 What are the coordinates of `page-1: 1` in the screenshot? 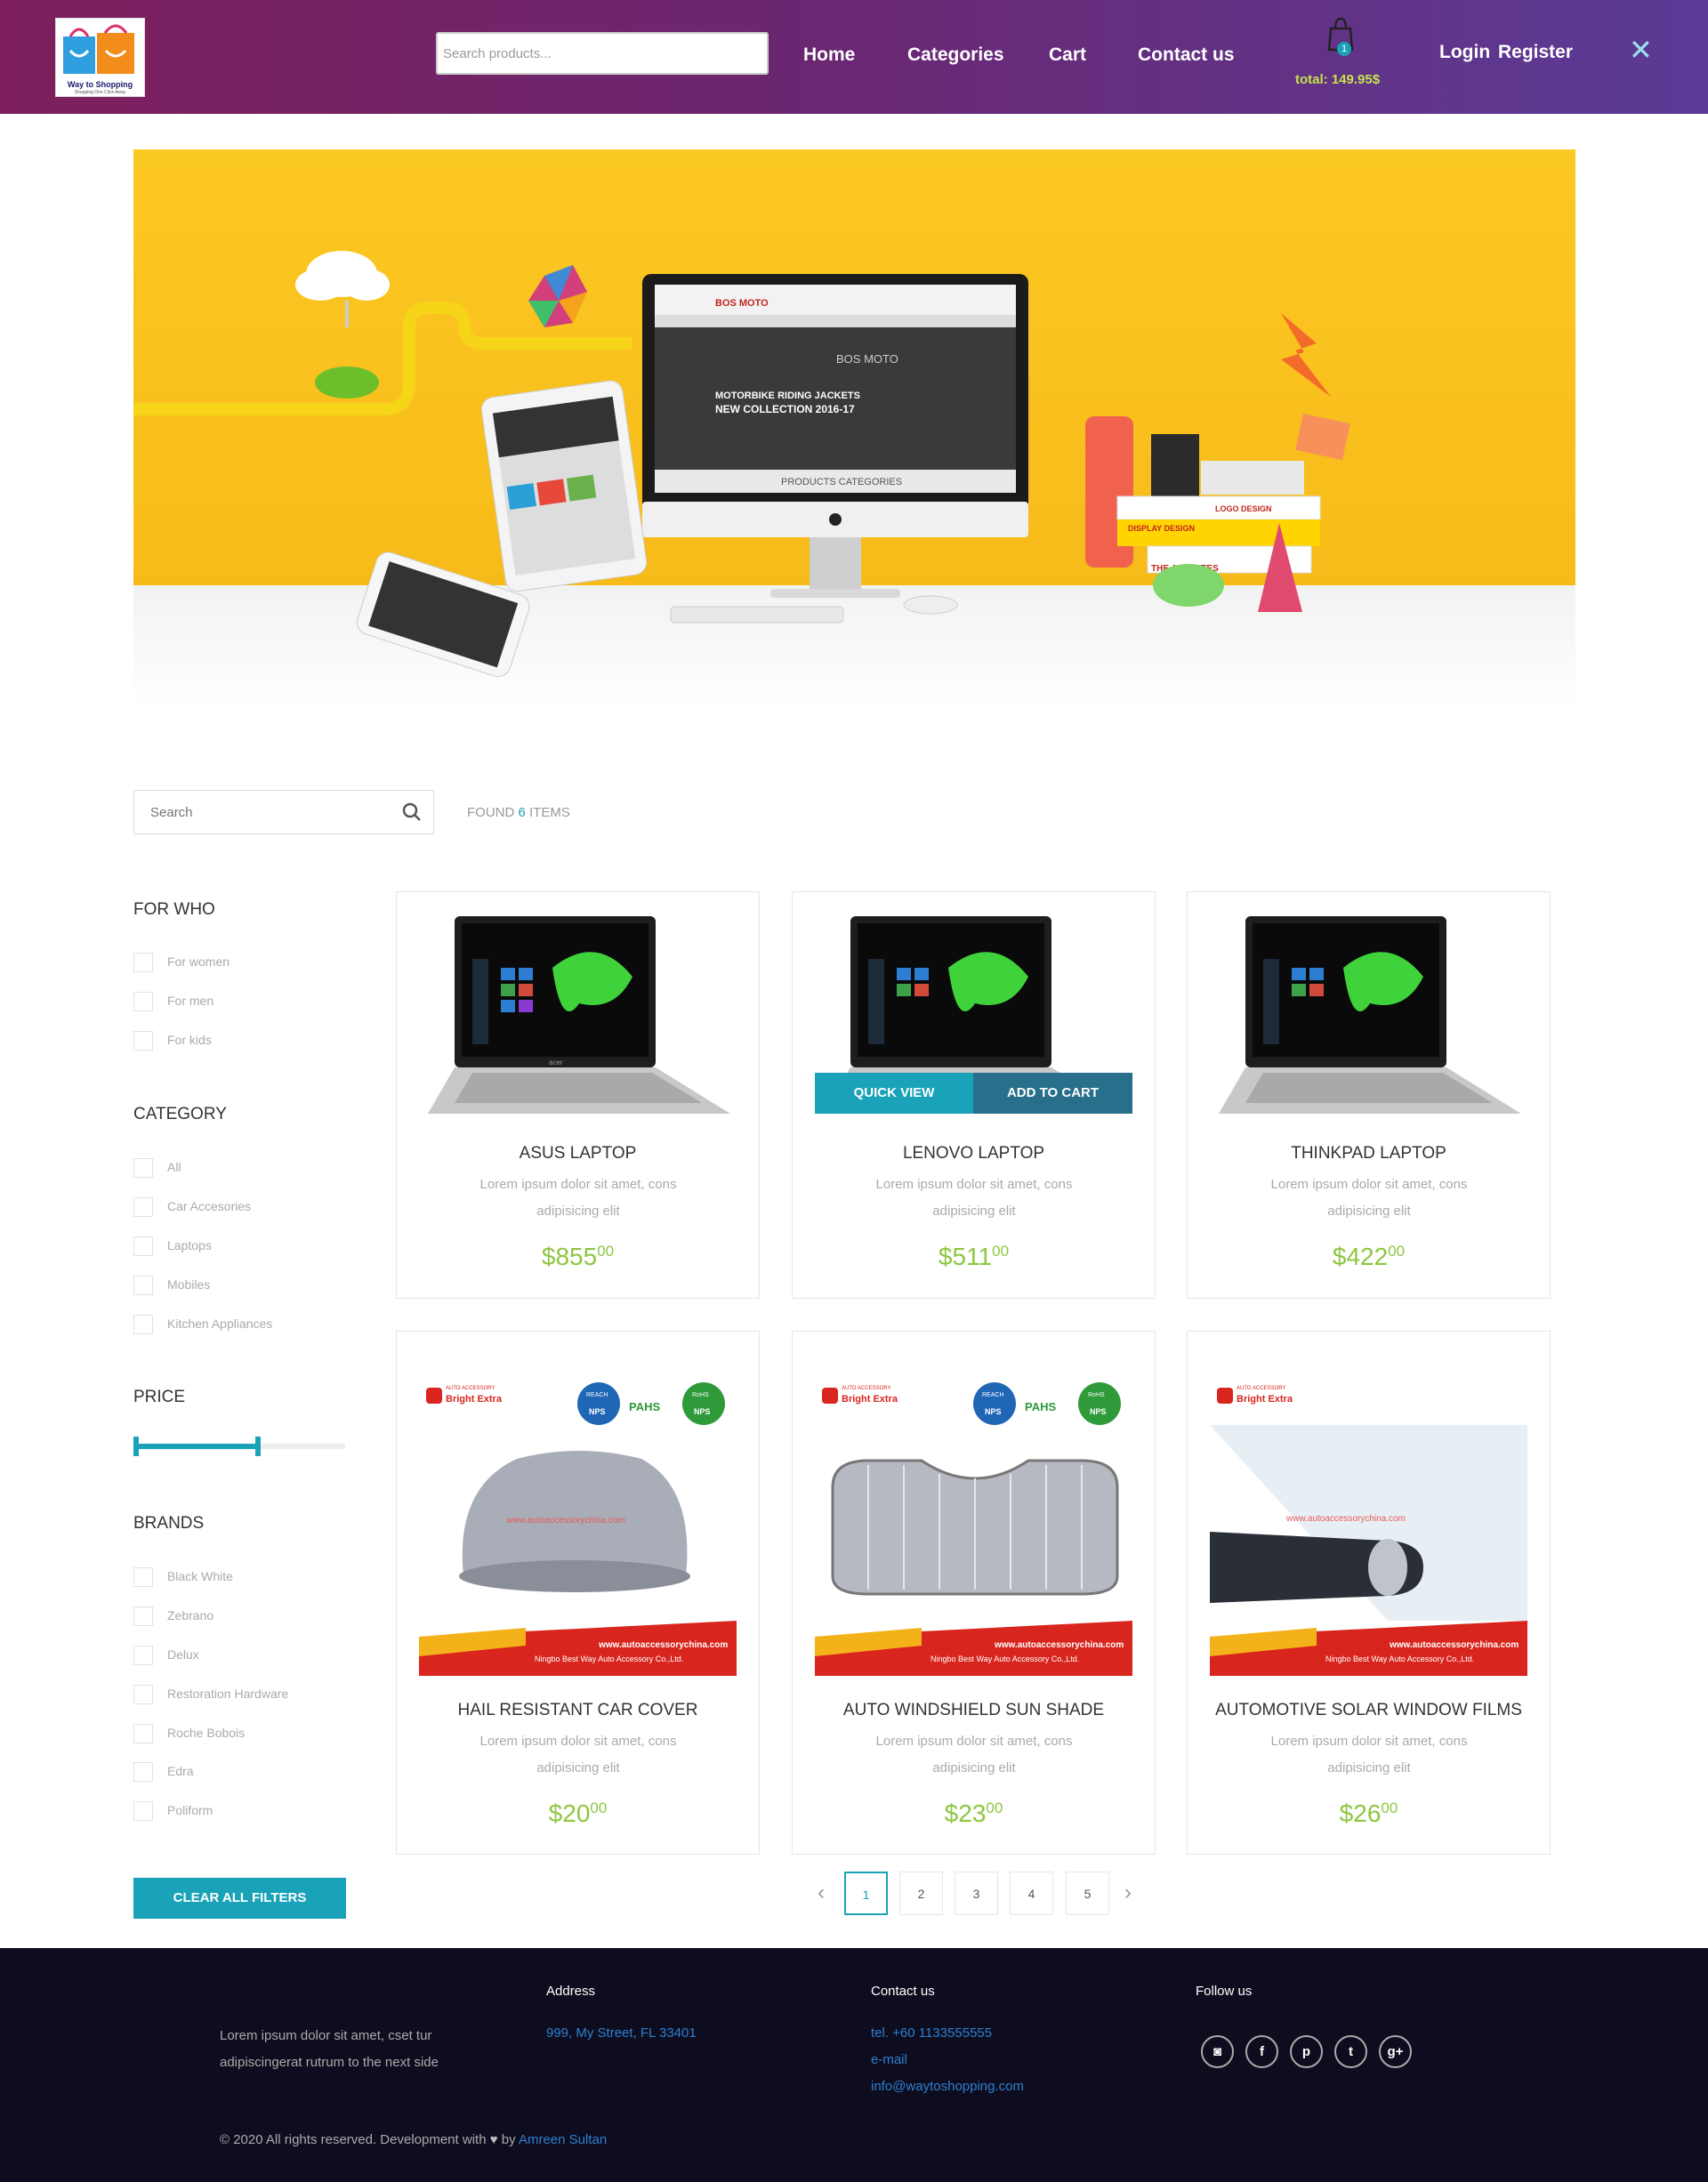 It's located at (866, 1893).